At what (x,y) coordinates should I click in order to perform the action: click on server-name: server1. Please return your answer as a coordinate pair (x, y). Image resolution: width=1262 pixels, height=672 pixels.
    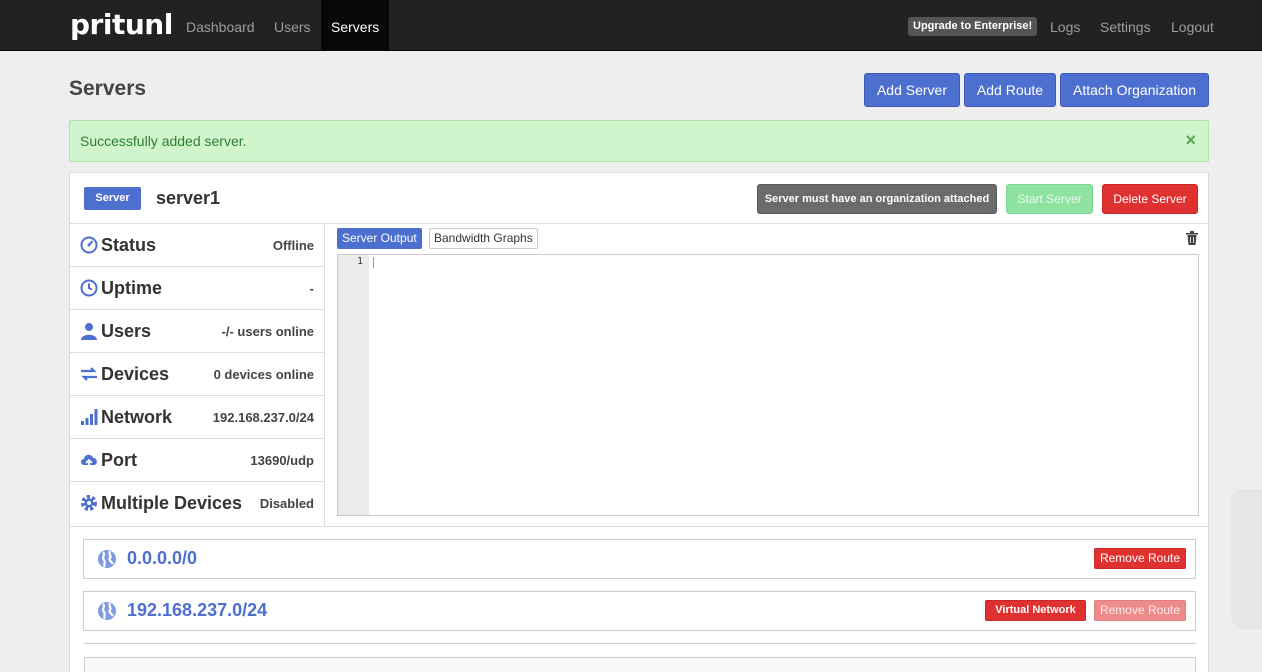
    Looking at the image, I should click on (188, 198).